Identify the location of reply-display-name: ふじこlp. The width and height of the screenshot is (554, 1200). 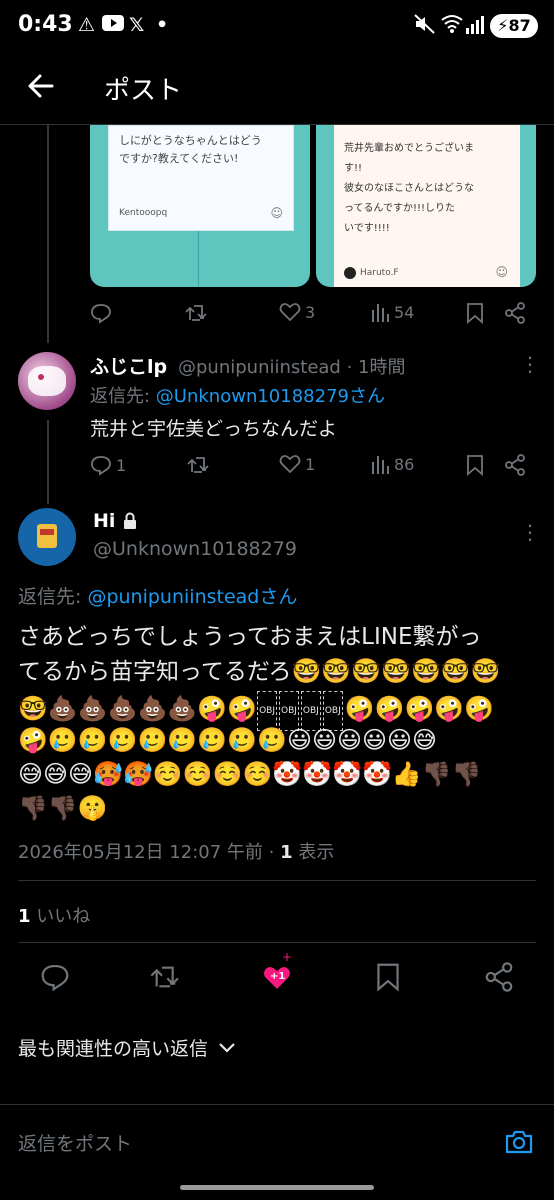
(128, 365).